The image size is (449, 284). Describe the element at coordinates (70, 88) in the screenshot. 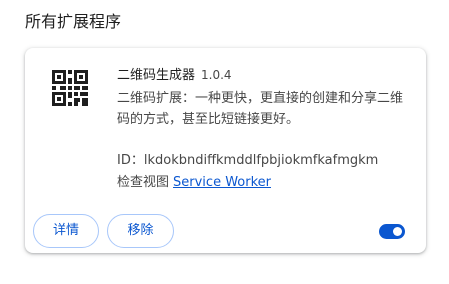

I see `qr-code-icon` at that location.